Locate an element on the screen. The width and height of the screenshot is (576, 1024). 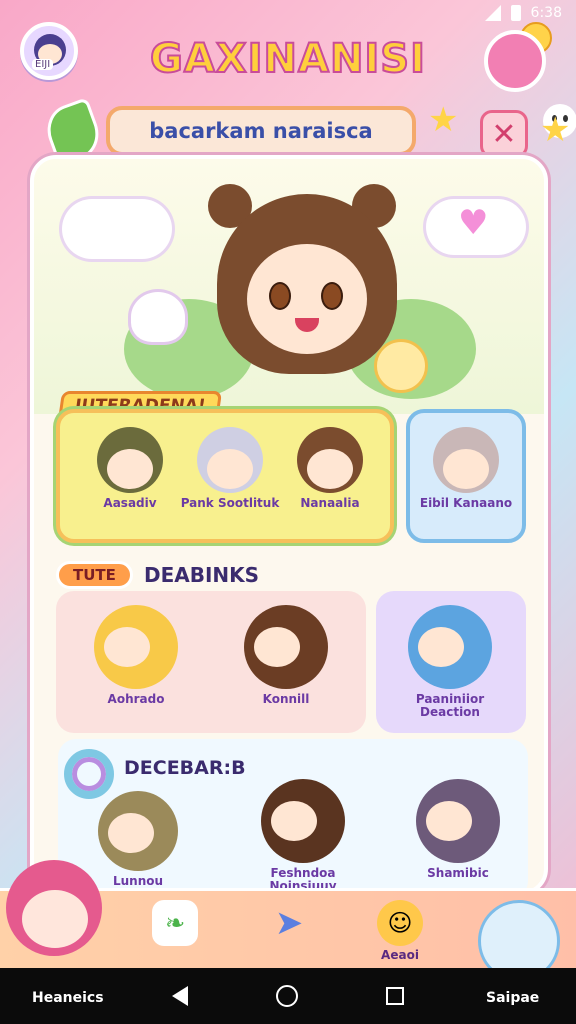
character-card: Nanaalia is located at coordinates (330, 468).